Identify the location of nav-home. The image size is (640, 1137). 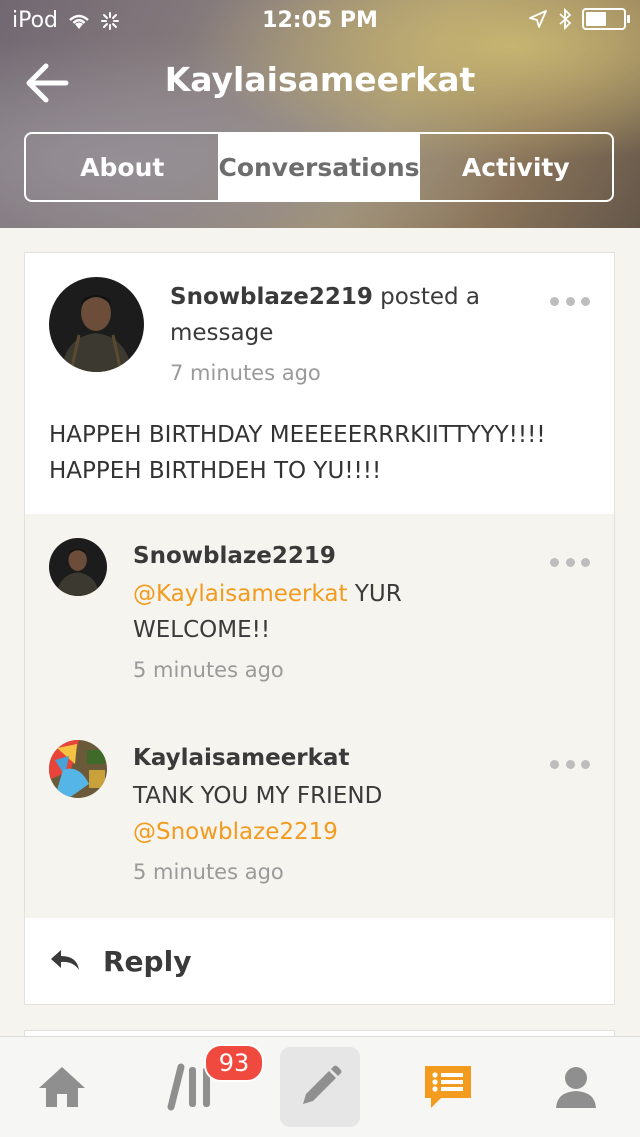
(62, 1087).